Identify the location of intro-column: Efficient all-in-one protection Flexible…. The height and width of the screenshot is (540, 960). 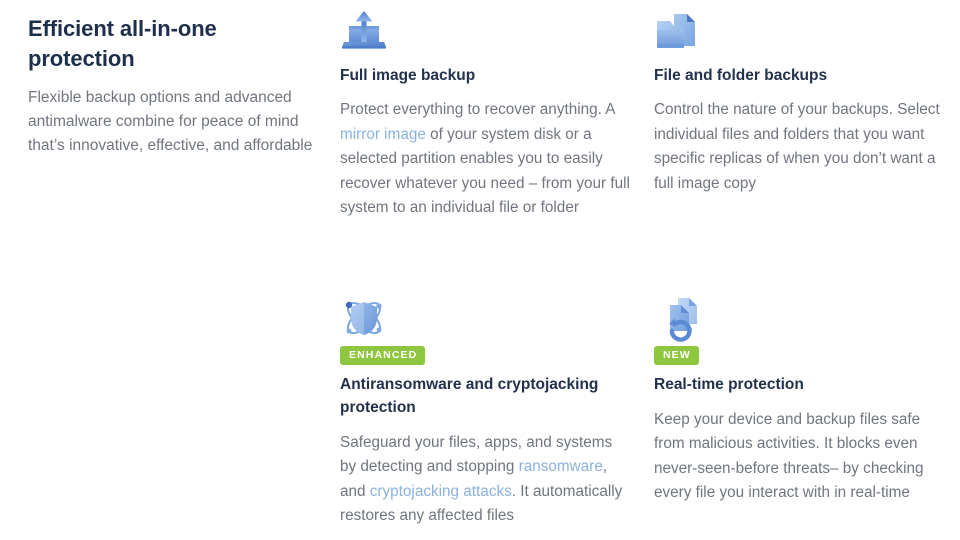
(173, 86).